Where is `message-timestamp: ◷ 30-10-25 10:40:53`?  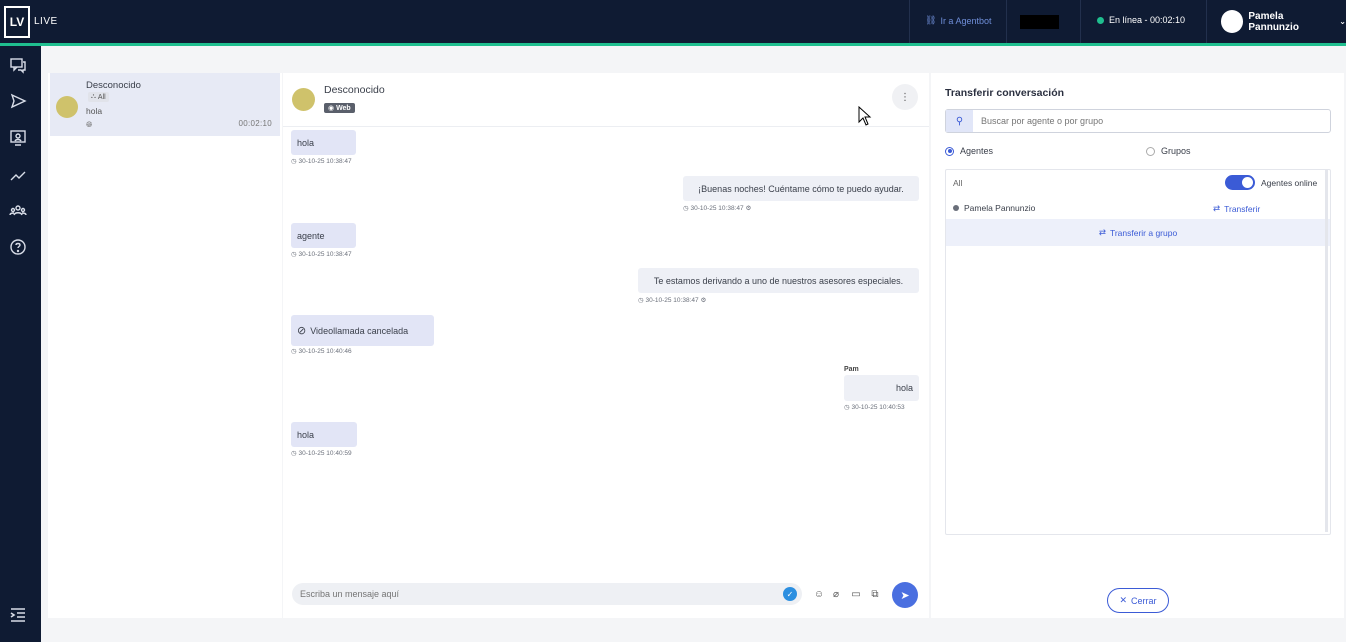
message-timestamp: ◷ 30-10-25 10:40:53 is located at coordinates (874, 407).